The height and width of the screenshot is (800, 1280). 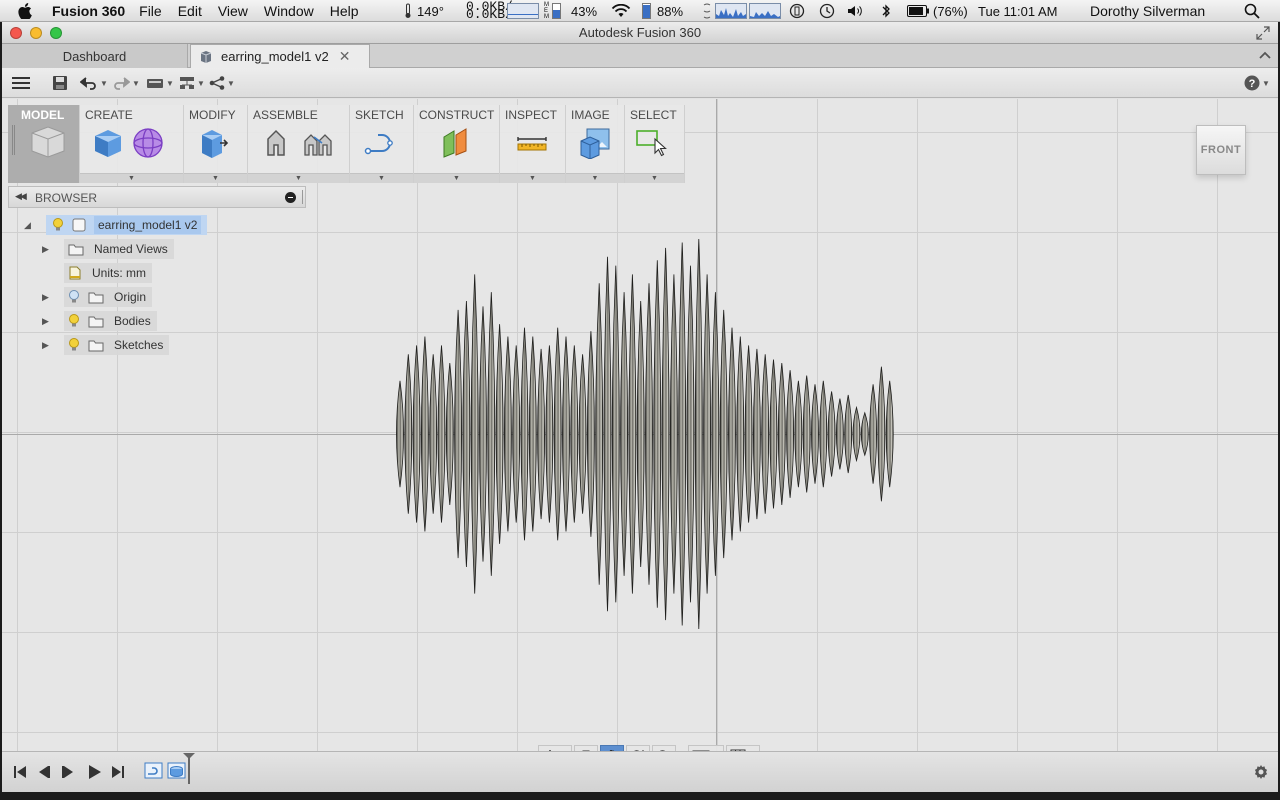 What do you see at coordinates (651, 143) in the screenshot?
I see `select-window-icon` at bounding box center [651, 143].